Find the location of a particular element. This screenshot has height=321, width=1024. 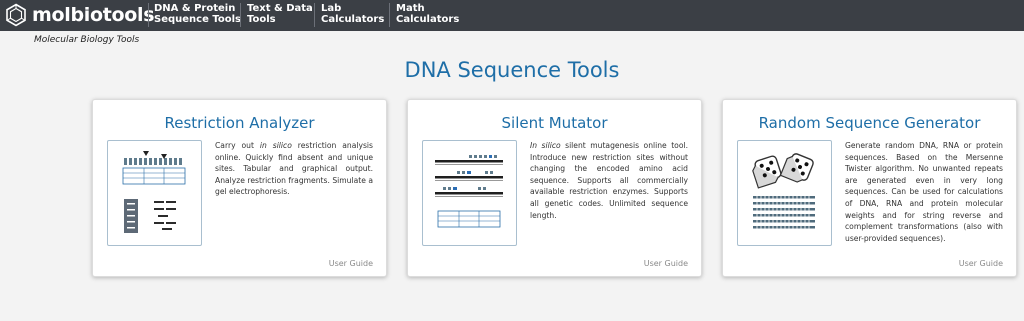

dice-icon is located at coordinates (784, 193).